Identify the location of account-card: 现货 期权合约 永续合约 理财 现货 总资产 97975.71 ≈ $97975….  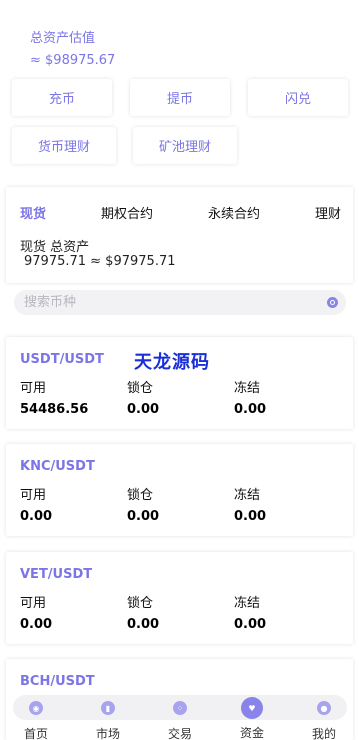
(179, 235).